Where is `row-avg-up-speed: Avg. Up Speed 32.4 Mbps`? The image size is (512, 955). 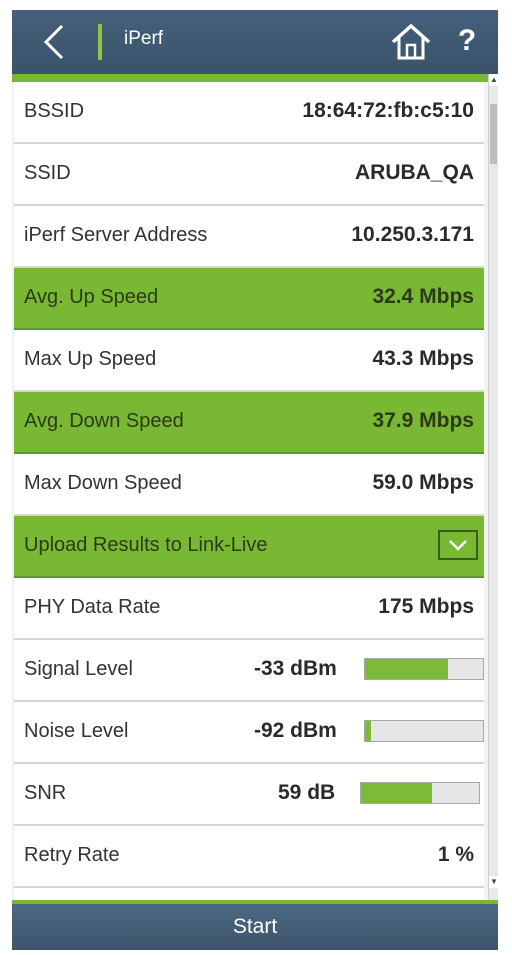
row-avg-up-speed: Avg. Up Speed 32.4 Mbps is located at coordinates (249, 299).